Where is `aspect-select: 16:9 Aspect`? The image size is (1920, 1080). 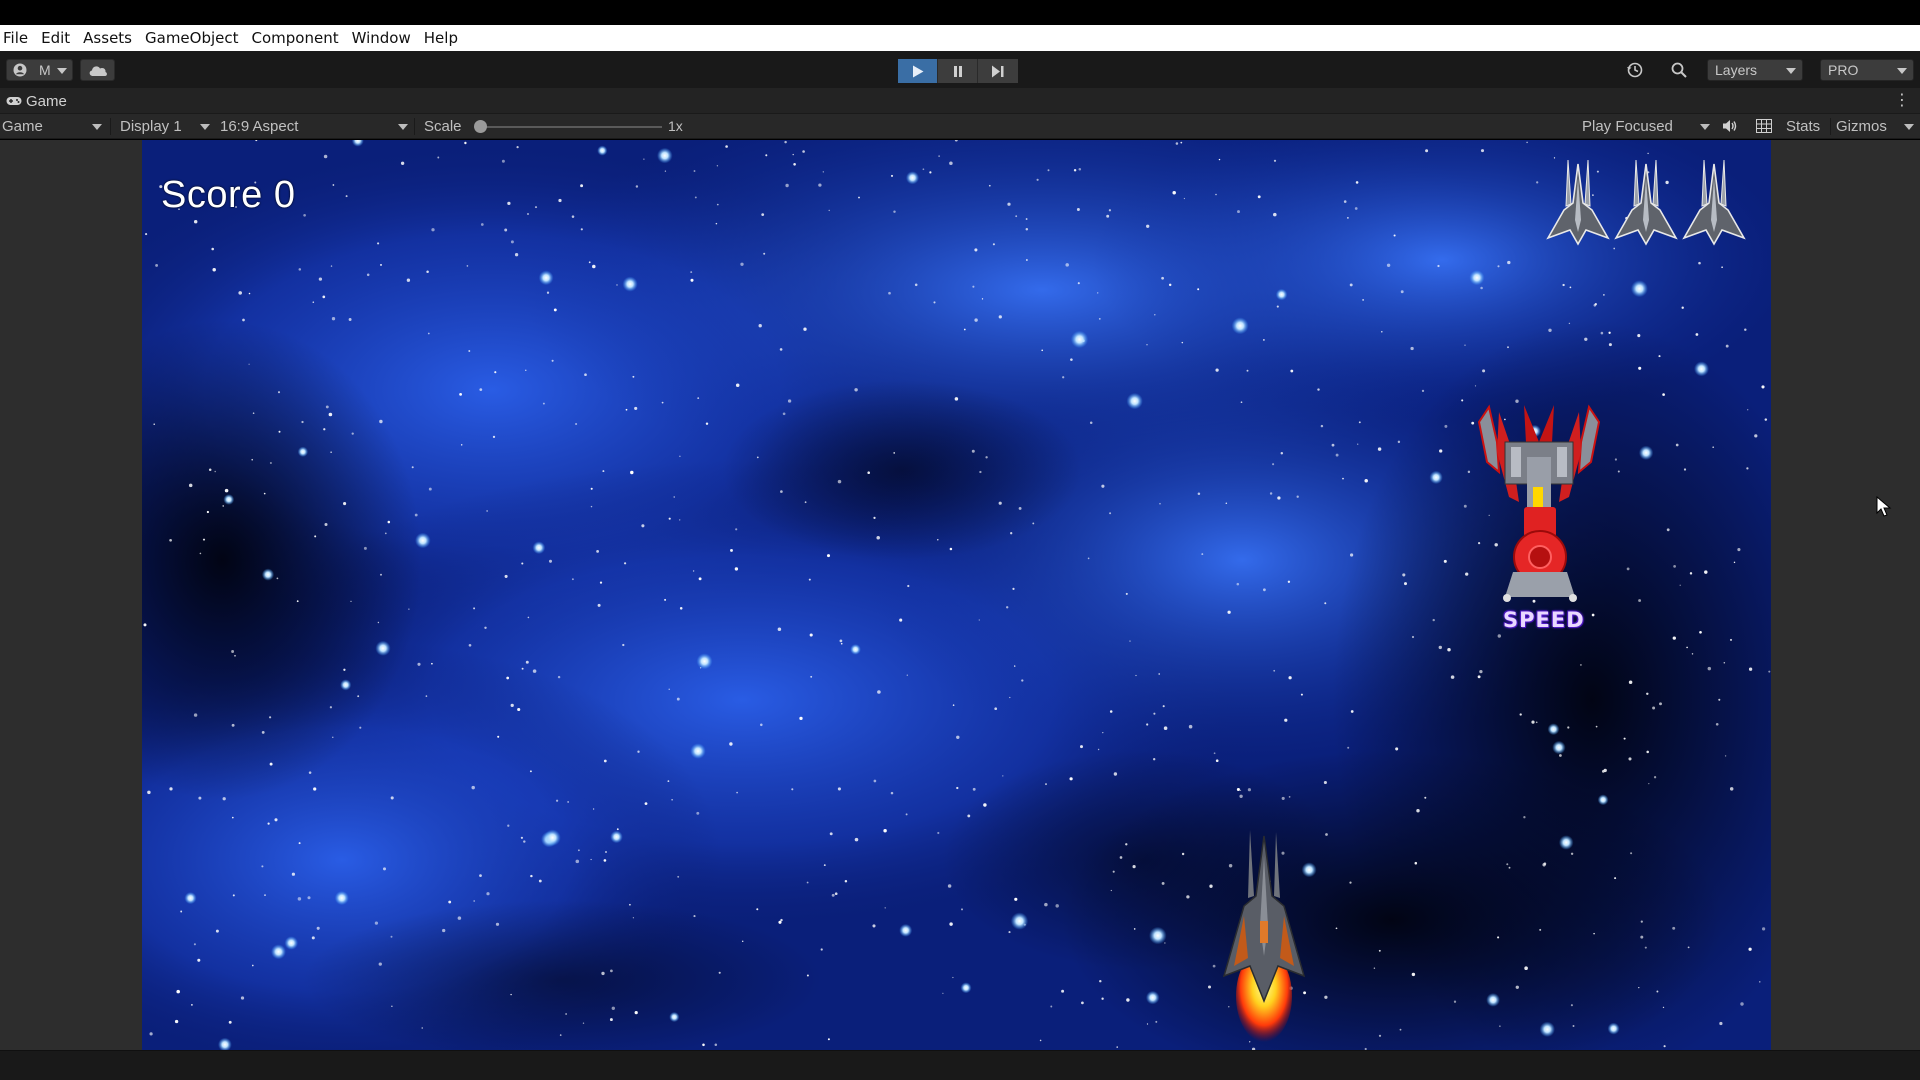
aspect-select: 16:9 Aspect is located at coordinates (316, 126).